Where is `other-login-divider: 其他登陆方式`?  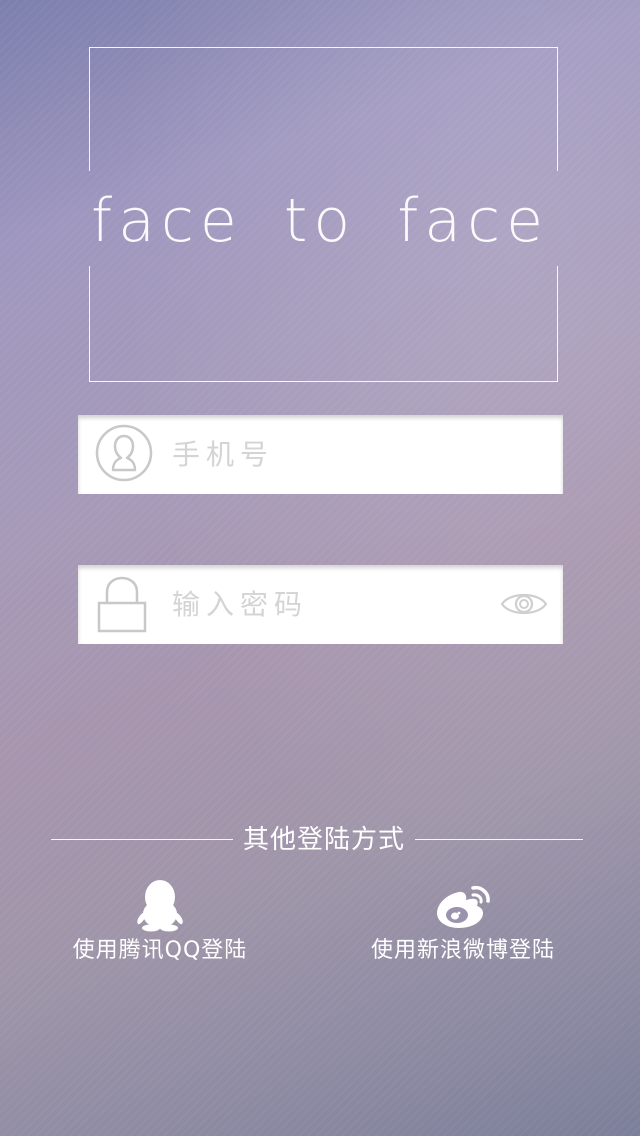
other-login-divider: 其他登陆方式 is located at coordinates (317, 840).